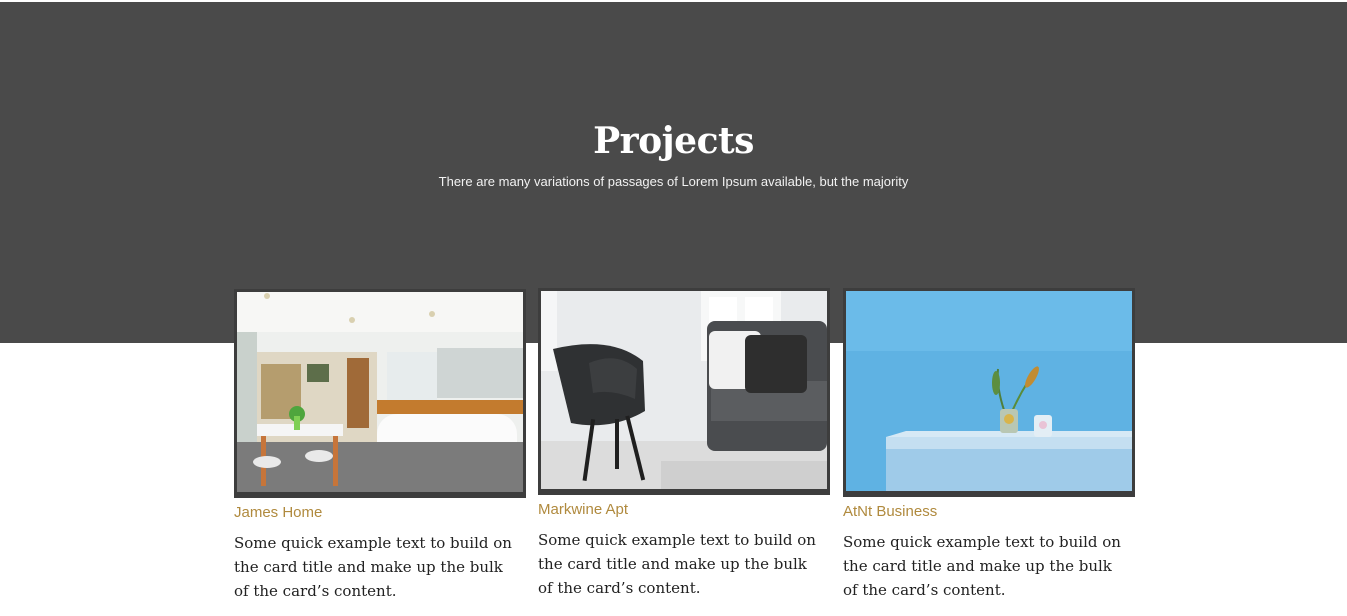 The height and width of the screenshot is (616, 1347). I want to click on card-title: Markwine Apt, so click(684, 509).